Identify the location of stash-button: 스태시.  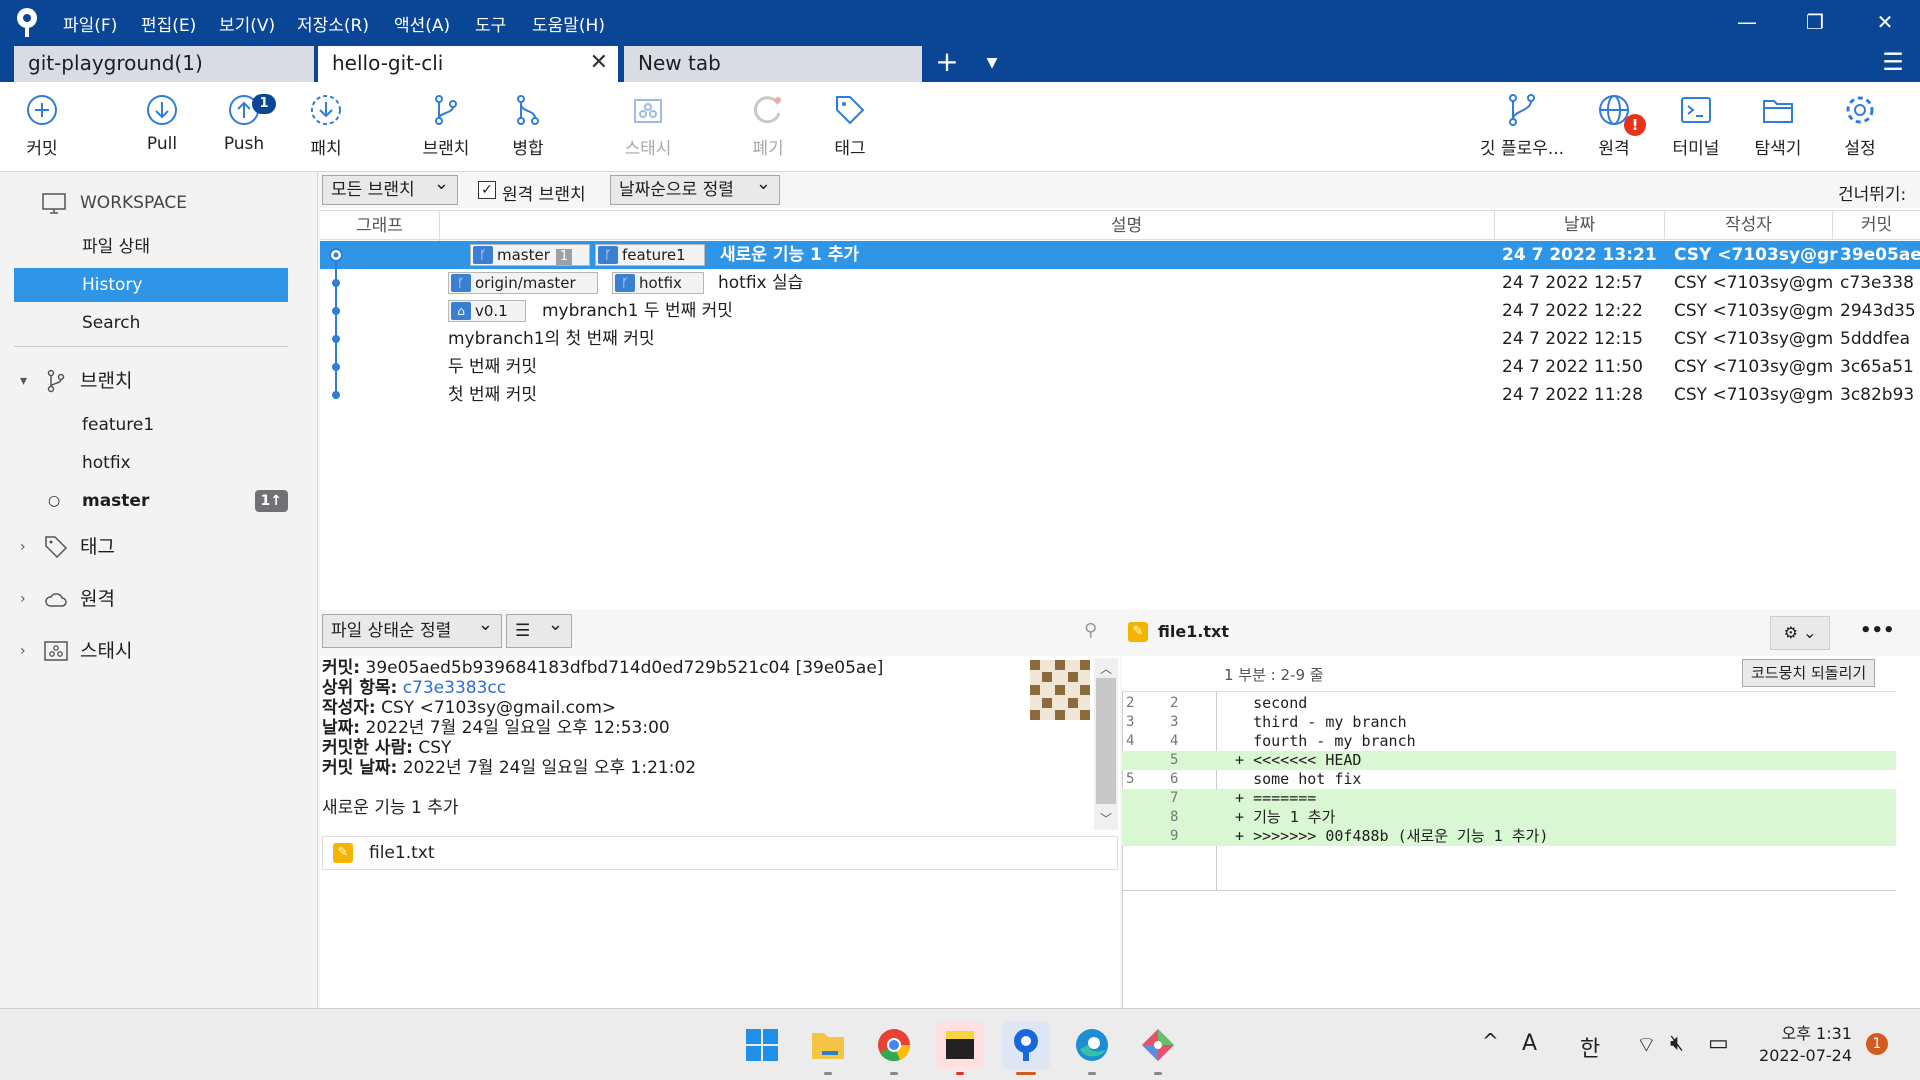
(648, 130).